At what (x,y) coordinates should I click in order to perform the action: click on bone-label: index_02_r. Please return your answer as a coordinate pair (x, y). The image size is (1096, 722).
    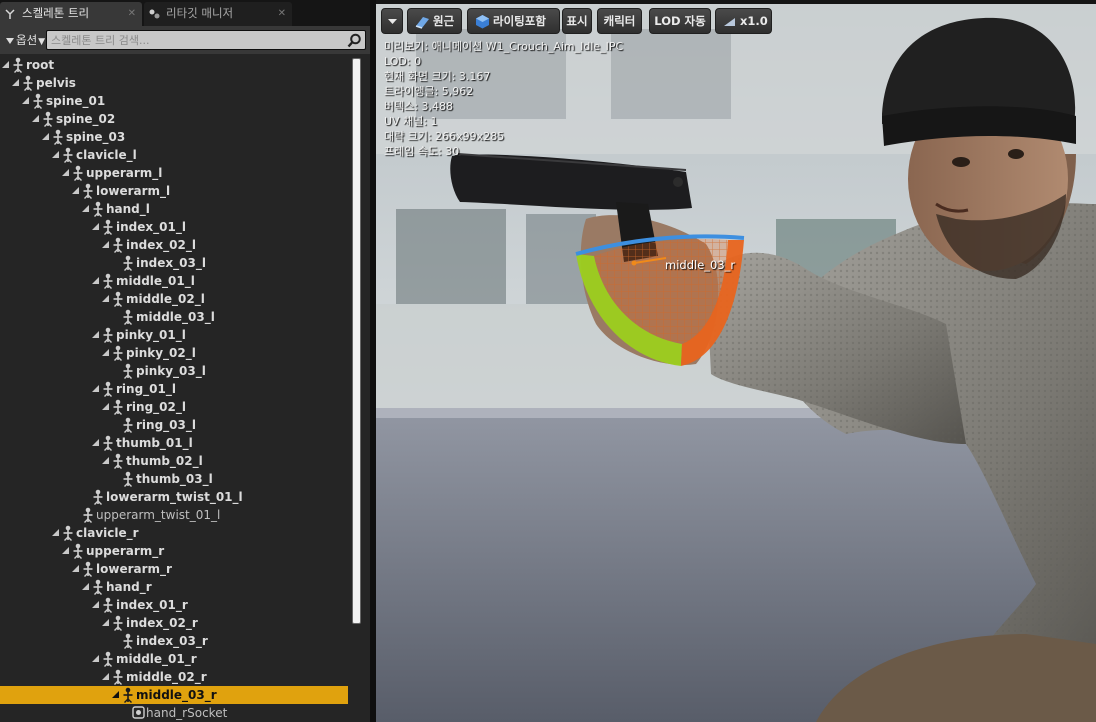
    Looking at the image, I should click on (162, 623).